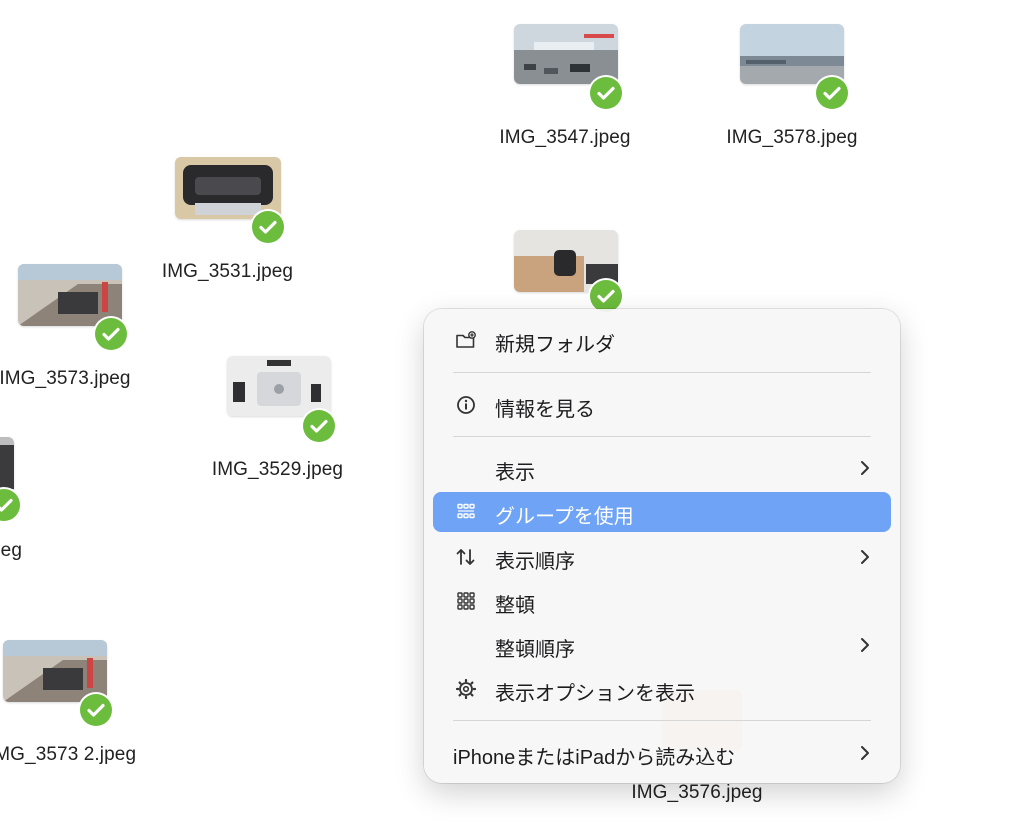 Image resolution: width=1024 pixels, height=839 pixels. What do you see at coordinates (662, 340) in the screenshot?
I see `menu-item-new-folder: 新規フォルダ` at bounding box center [662, 340].